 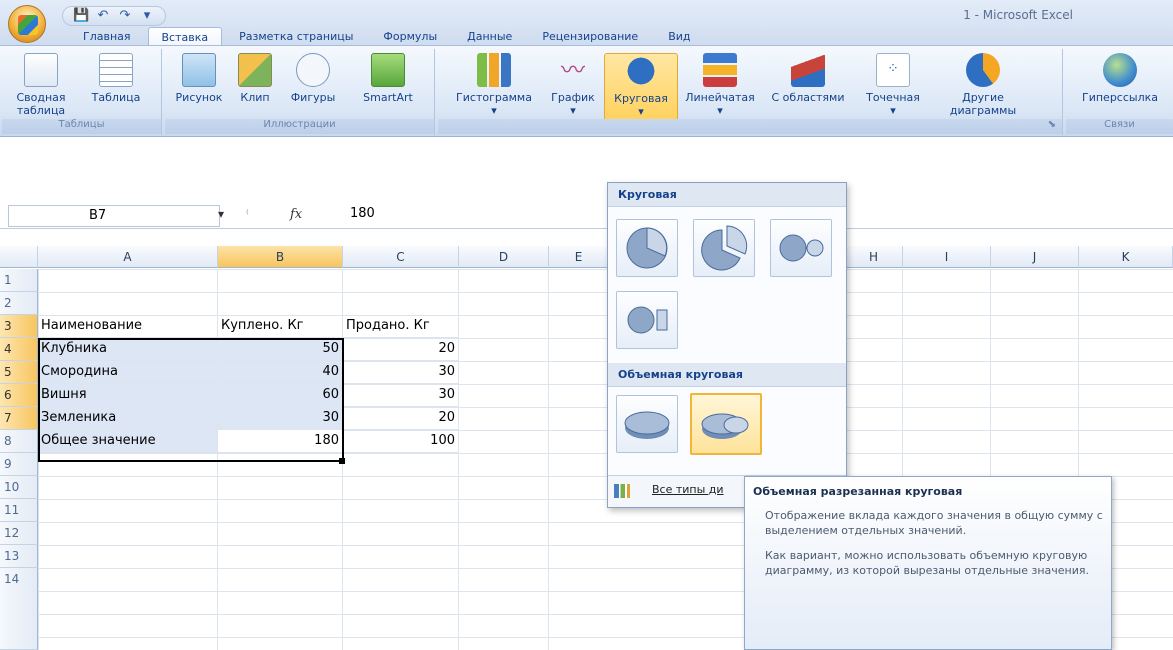 I want to click on column-header-e: E, so click(x=579, y=257).